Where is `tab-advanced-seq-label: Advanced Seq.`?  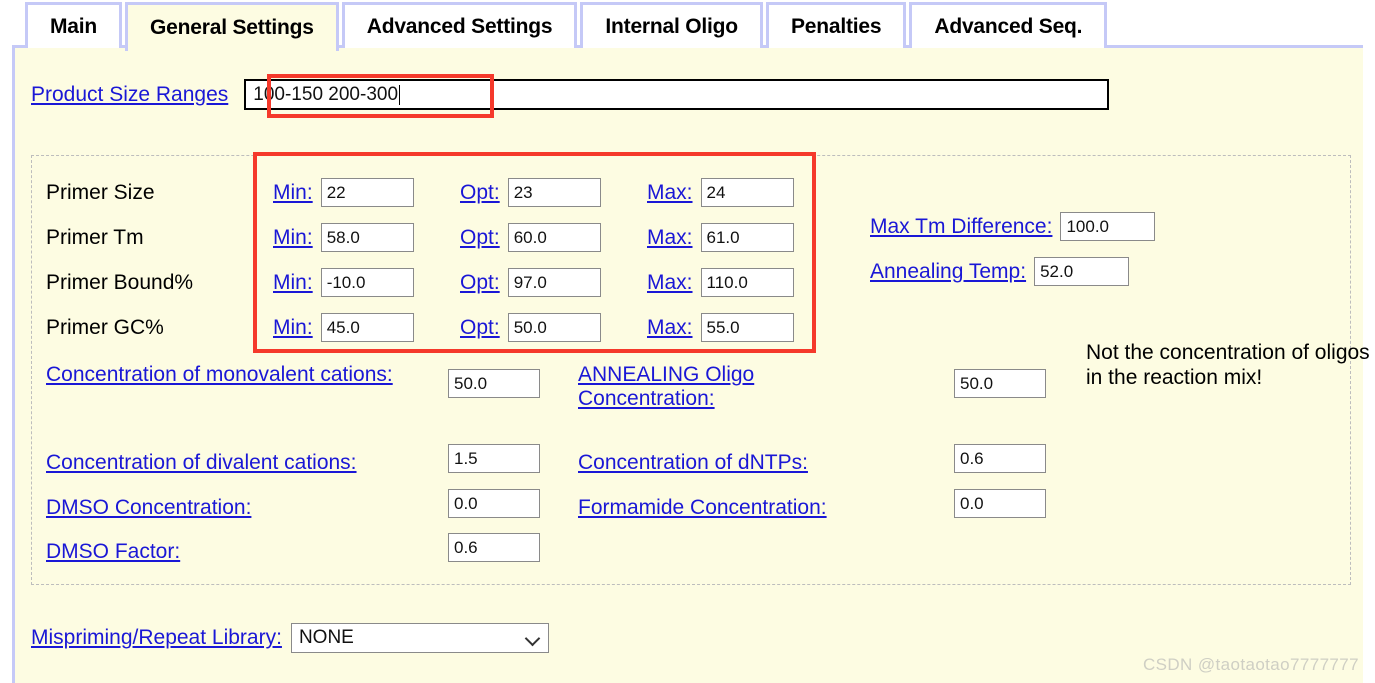
tab-advanced-seq-label: Advanced Seq. is located at coordinates (1008, 26).